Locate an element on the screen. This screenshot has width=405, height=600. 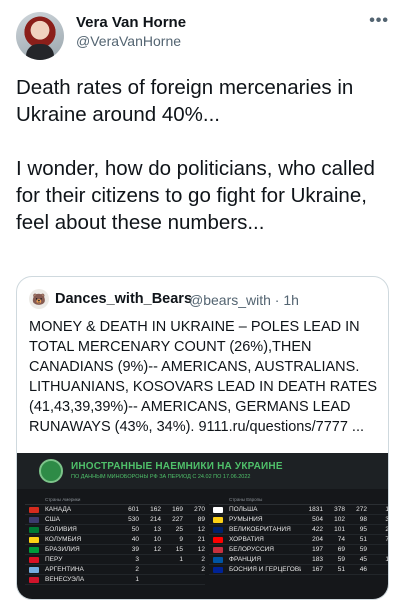
country-name: БЕЛОРУССИЯ is located at coordinates (251, 549).